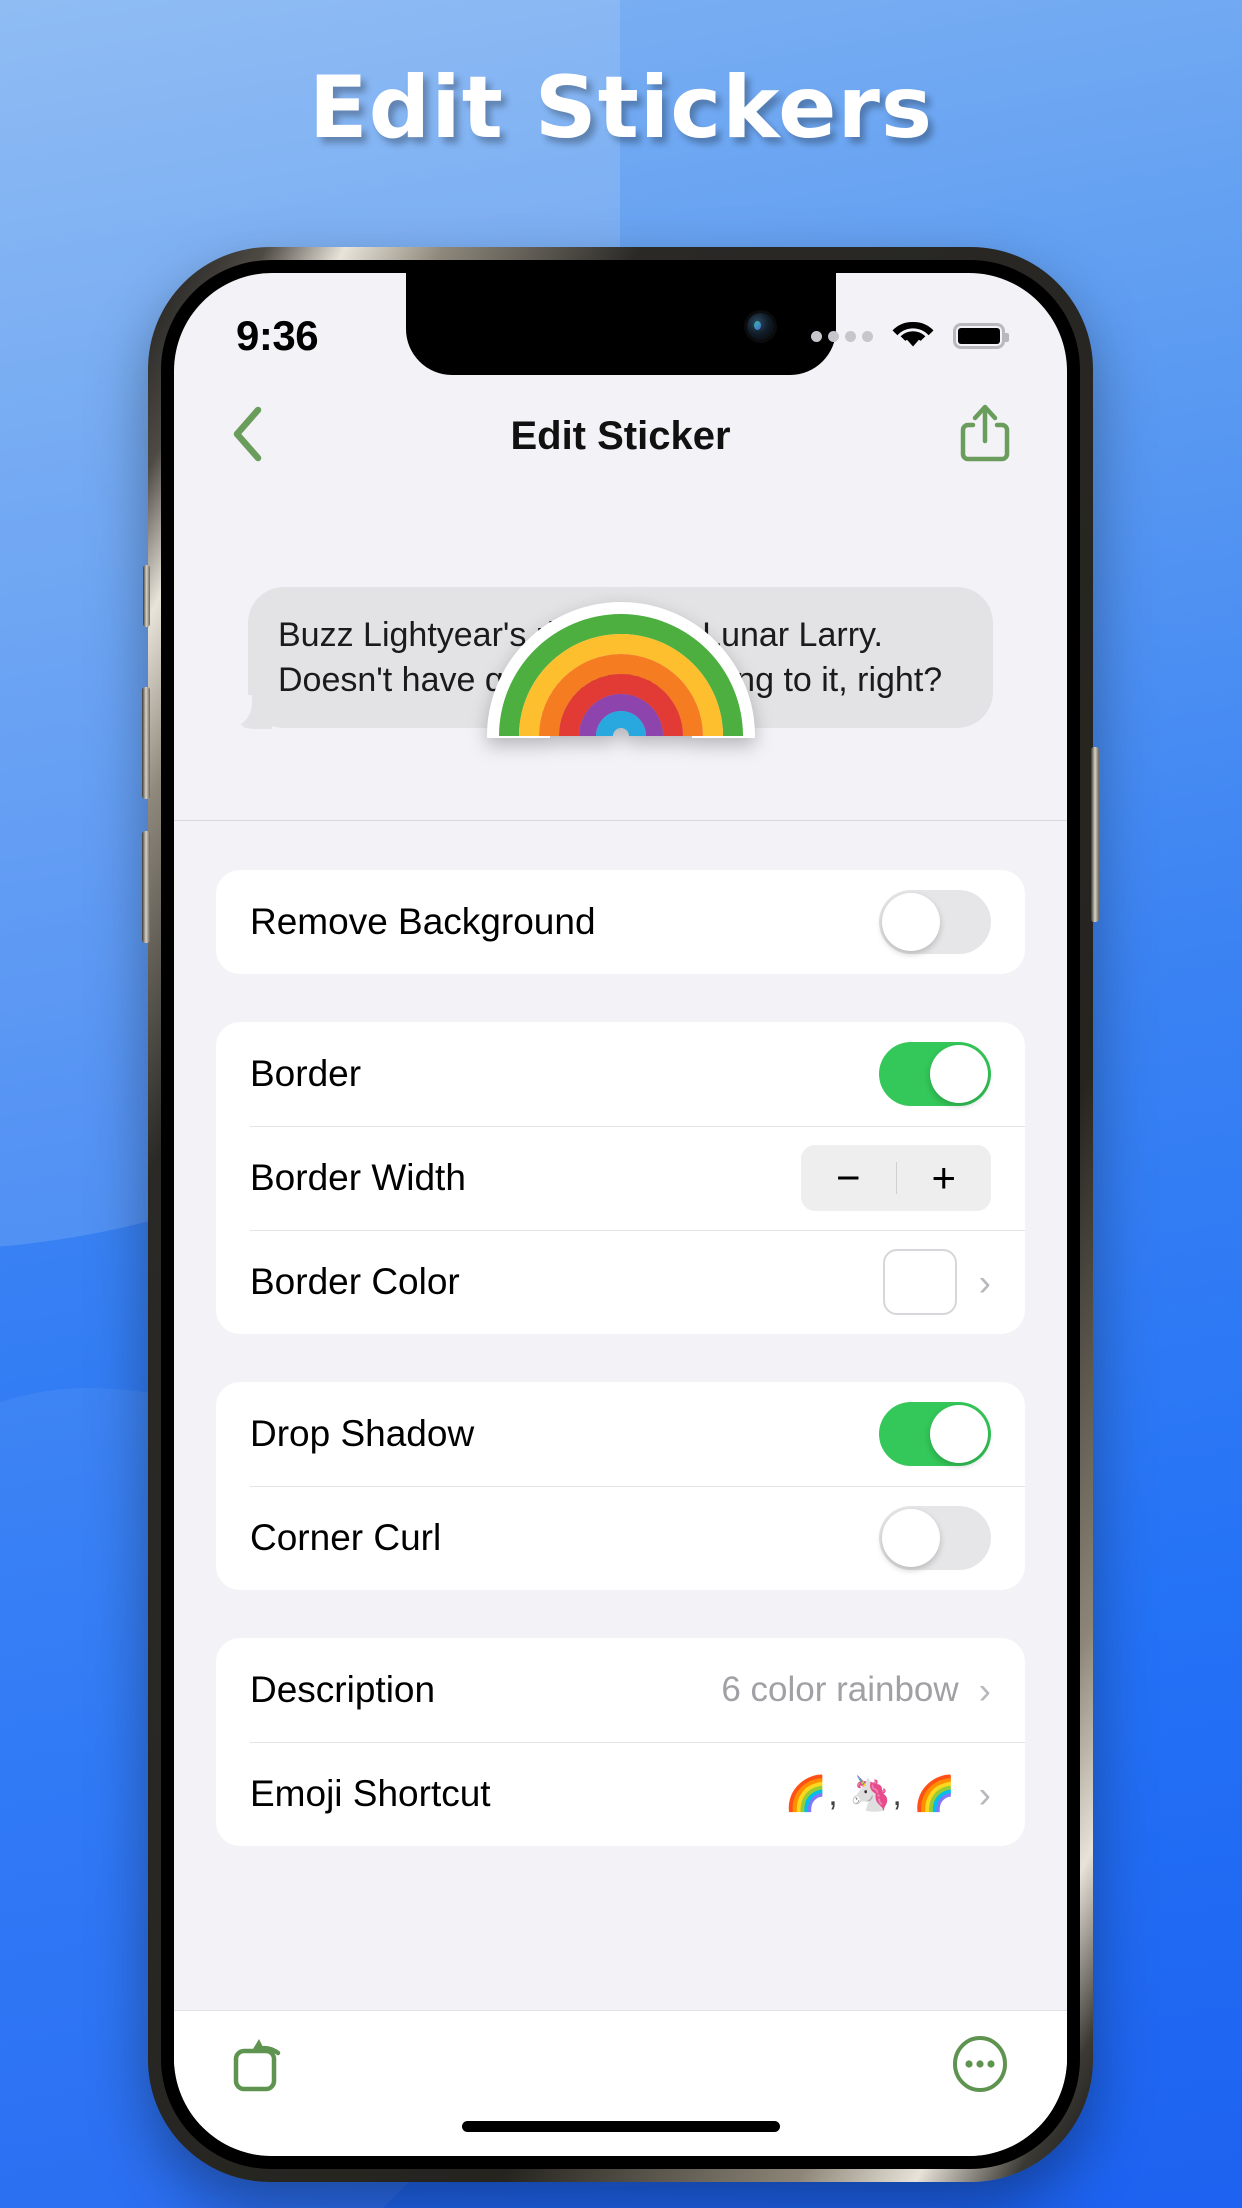 This screenshot has height=2208, width=1242. I want to click on share-icon, so click(985, 436).